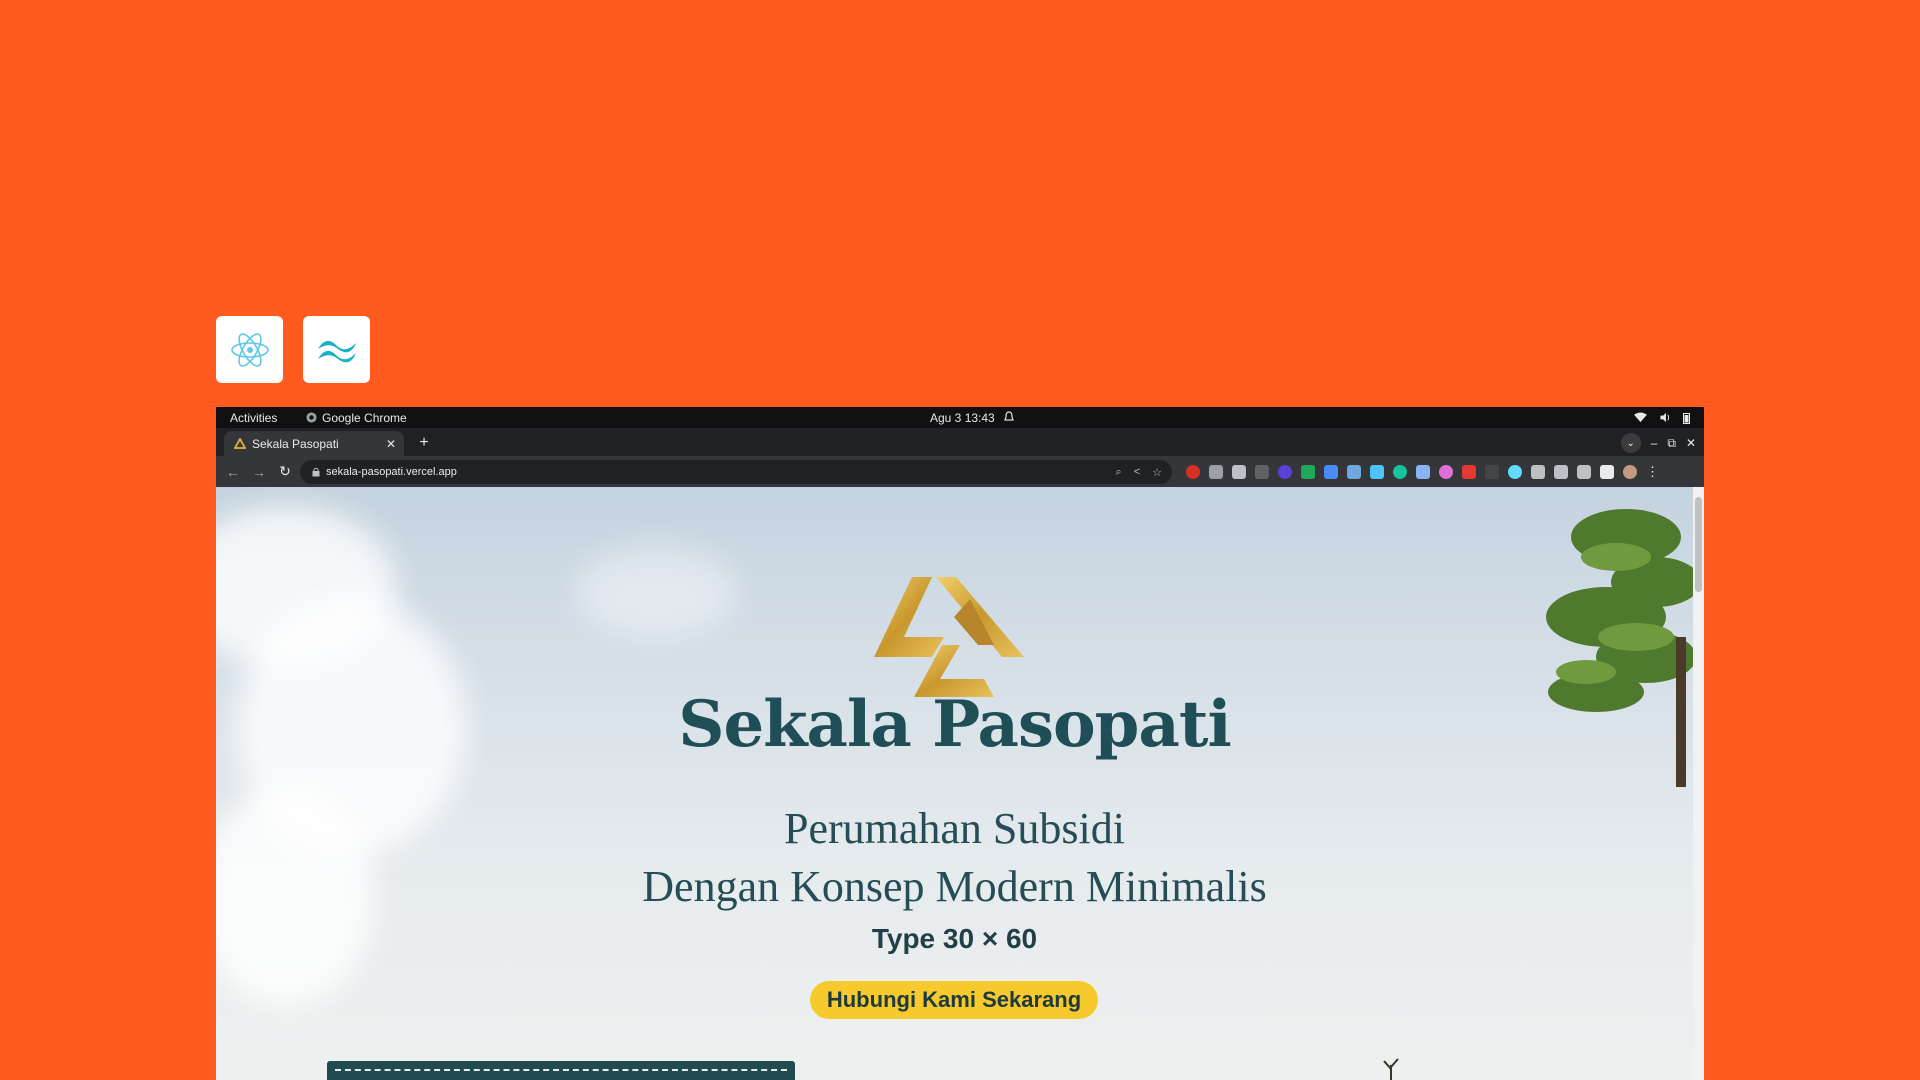  What do you see at coordinates (1446, 472) in the screenshot?
I see `color-picker-icon` at bounding box center [1446, 472].